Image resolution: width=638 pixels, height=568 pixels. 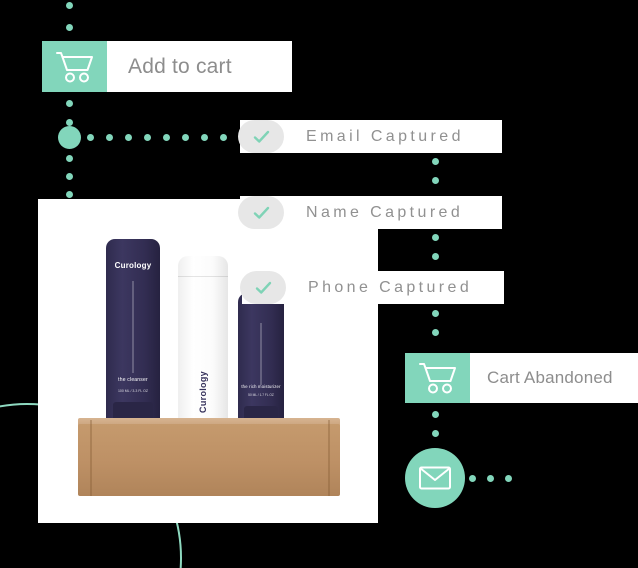 I want to click on cart-abandoned-step: Cart Abandoned, so click(x=521, y=378).